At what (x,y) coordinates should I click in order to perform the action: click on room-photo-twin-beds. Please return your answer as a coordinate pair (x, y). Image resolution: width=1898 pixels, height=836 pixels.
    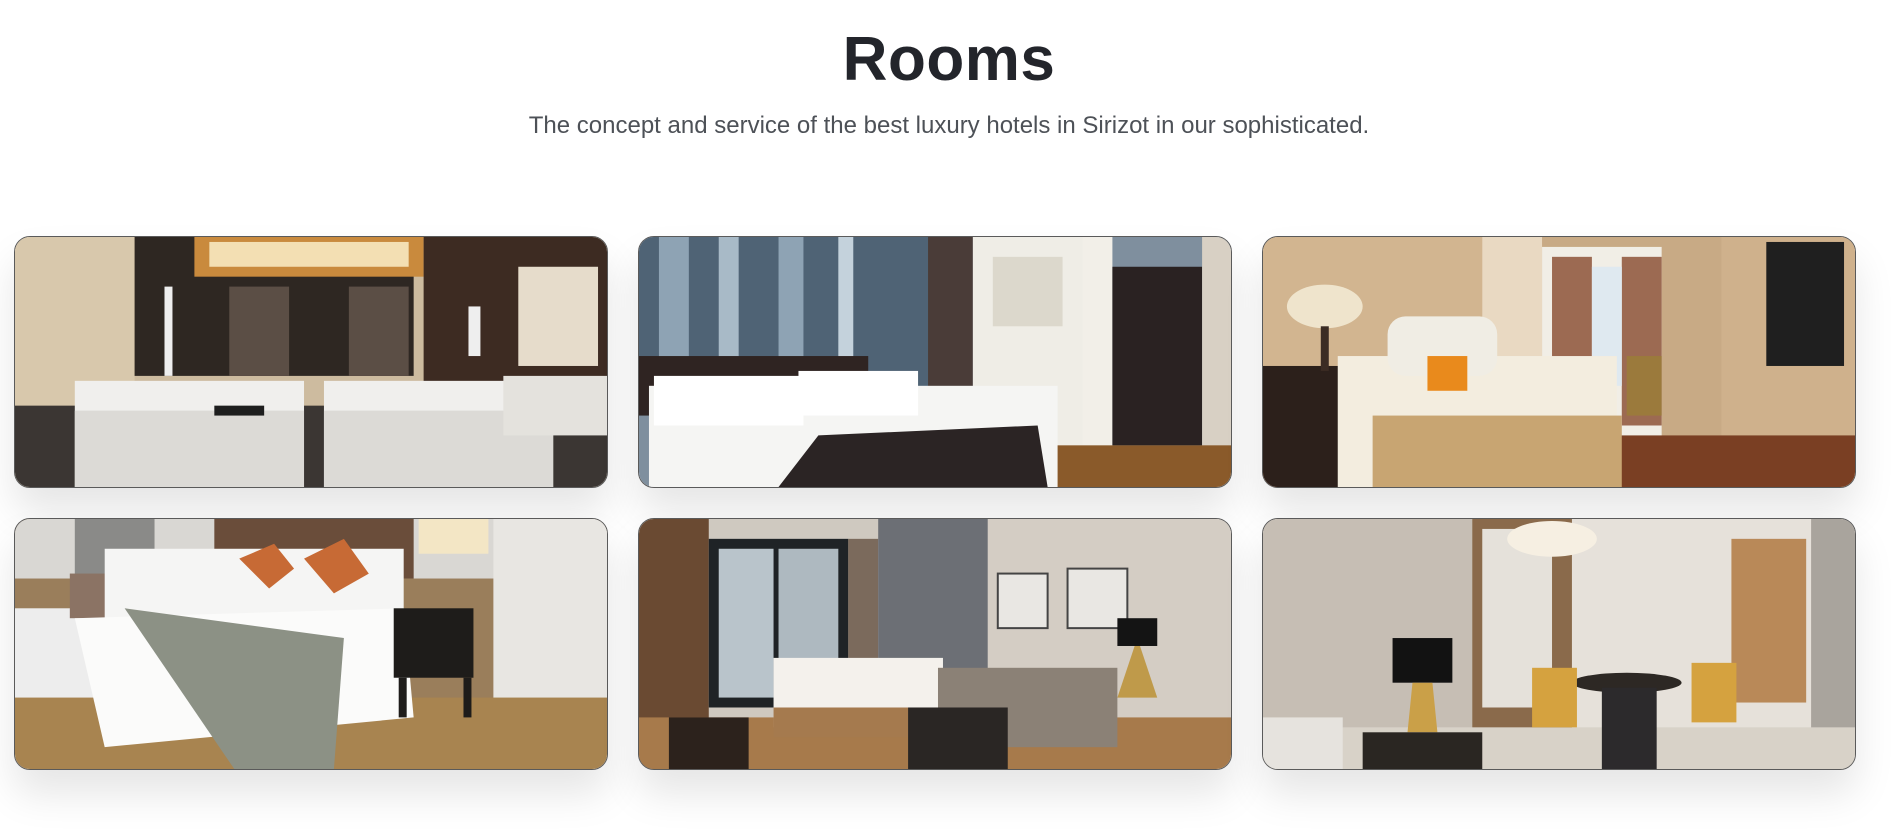
    Looking at the image, I should click on (311, 362).